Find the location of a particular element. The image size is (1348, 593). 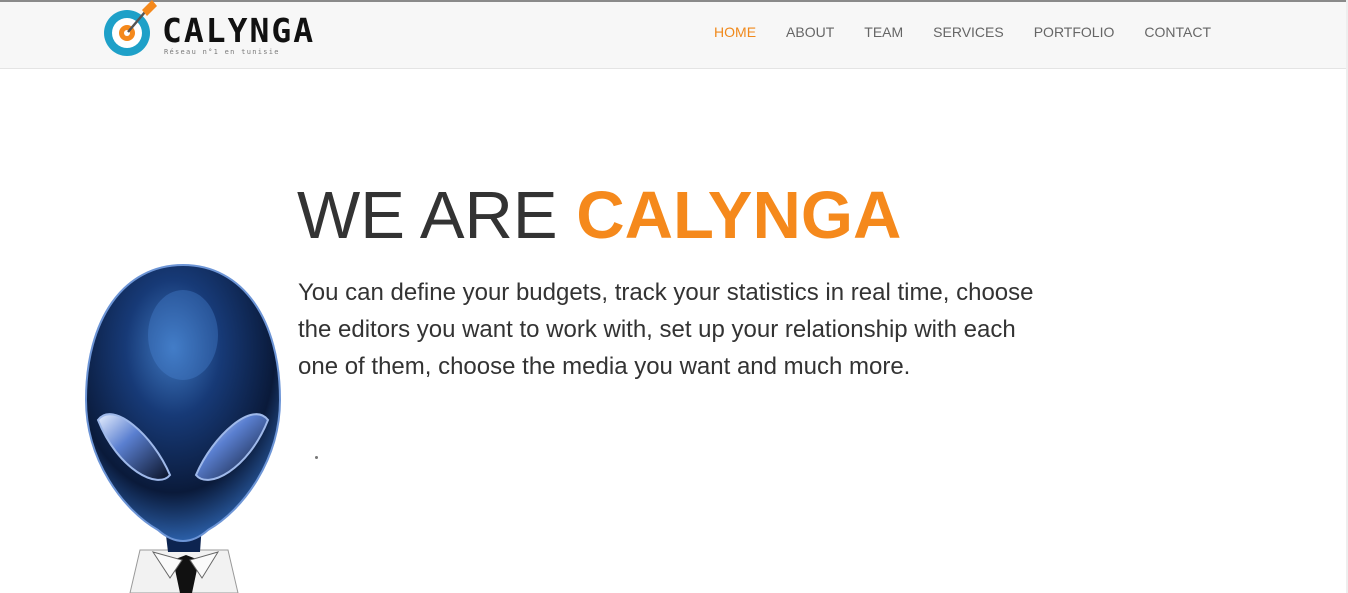

brand-logo: CALYNGA Réseau n°1 en tunisie is located at coordinates (206, 31).